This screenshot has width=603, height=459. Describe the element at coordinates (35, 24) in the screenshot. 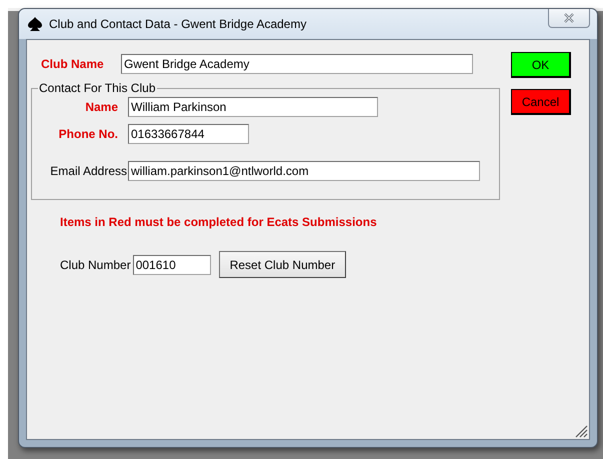

I see `spade-icon` at that location.